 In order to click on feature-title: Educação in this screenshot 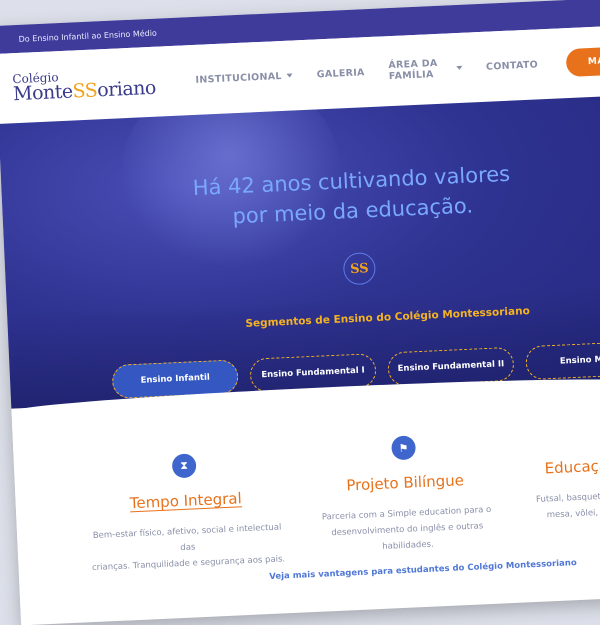, I will do `click(572, 464)`.